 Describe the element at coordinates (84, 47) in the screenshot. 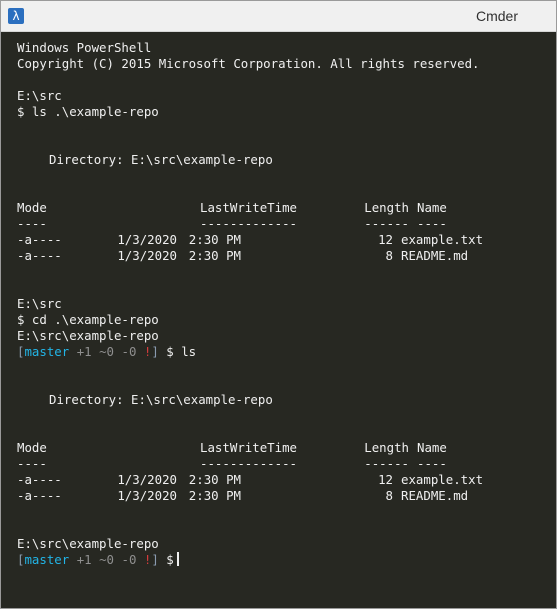

I see `banner-line: Windows PowerShell` at that location.